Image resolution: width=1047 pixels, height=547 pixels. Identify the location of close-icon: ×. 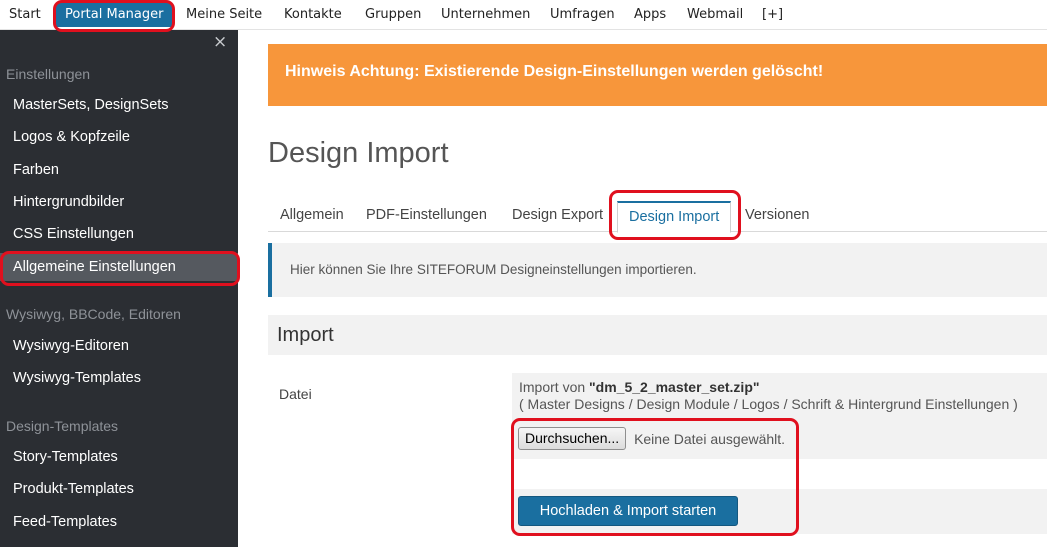
(220, 42).